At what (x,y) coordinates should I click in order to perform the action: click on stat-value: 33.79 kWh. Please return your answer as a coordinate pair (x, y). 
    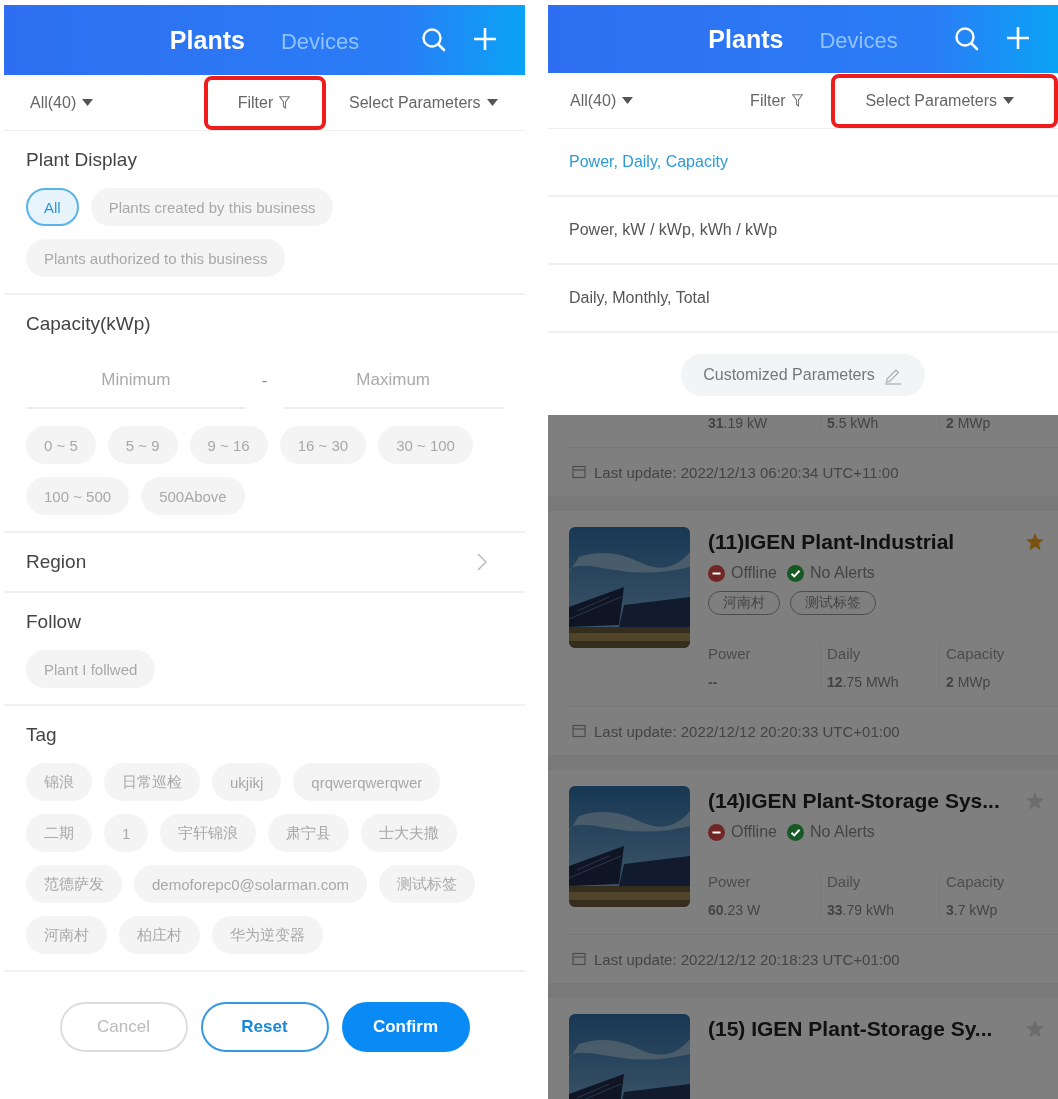
    Looking at the image, I should click on (861, 910).